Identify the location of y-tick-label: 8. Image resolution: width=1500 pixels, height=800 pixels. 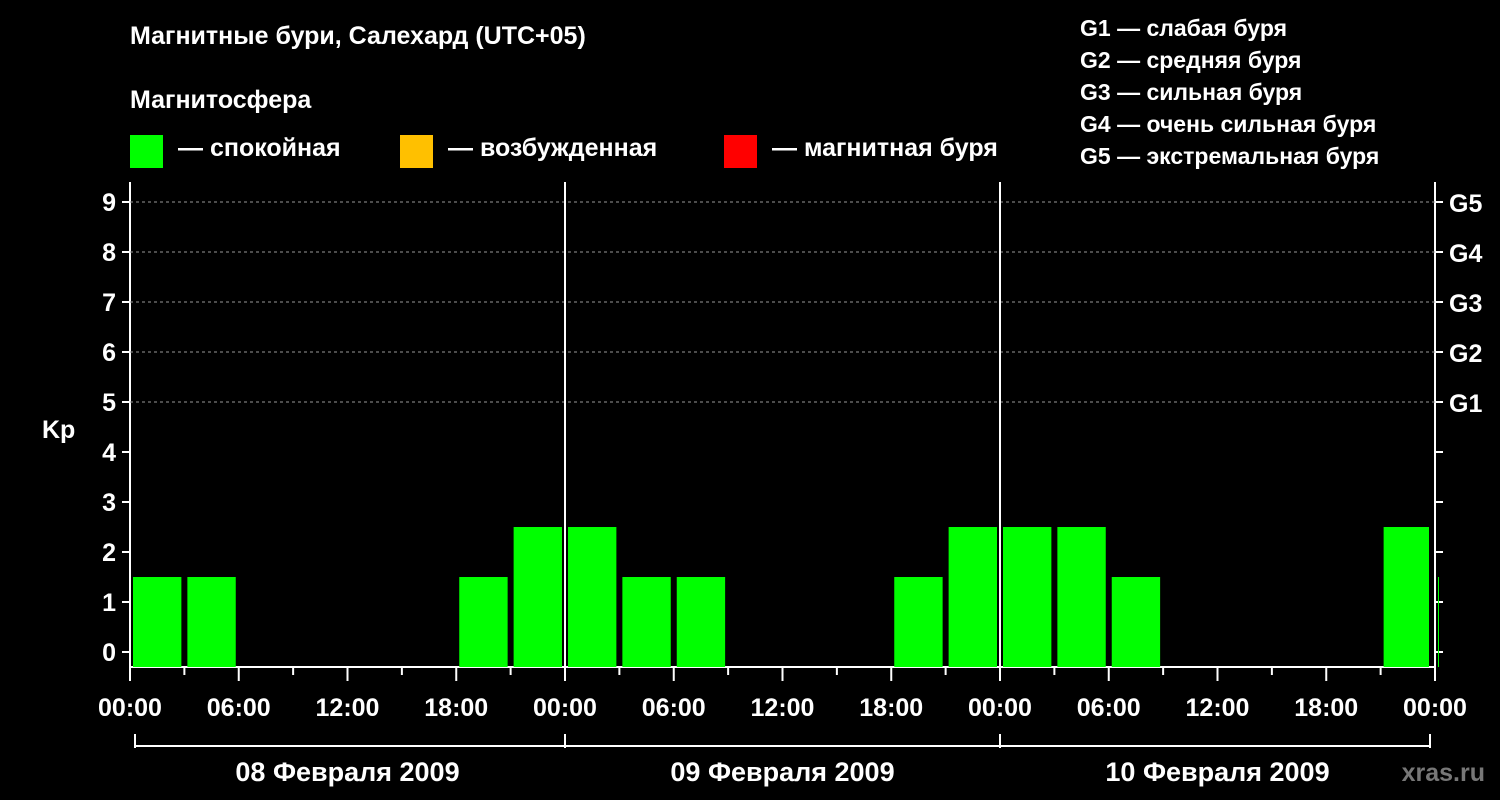
(109, 253).